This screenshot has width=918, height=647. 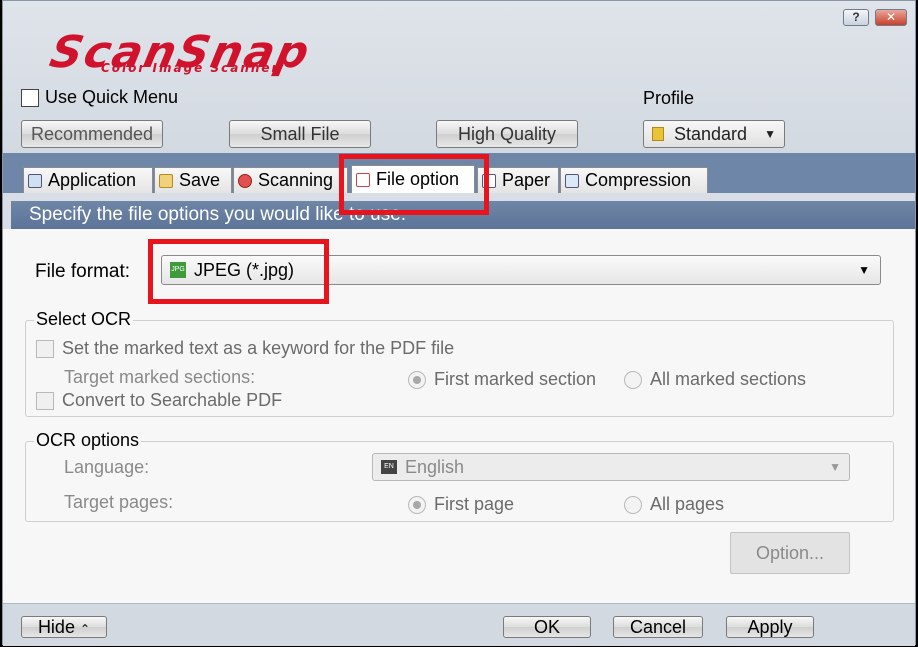 I want to click on highlight-box-file-format, so click(x=238, y=271).